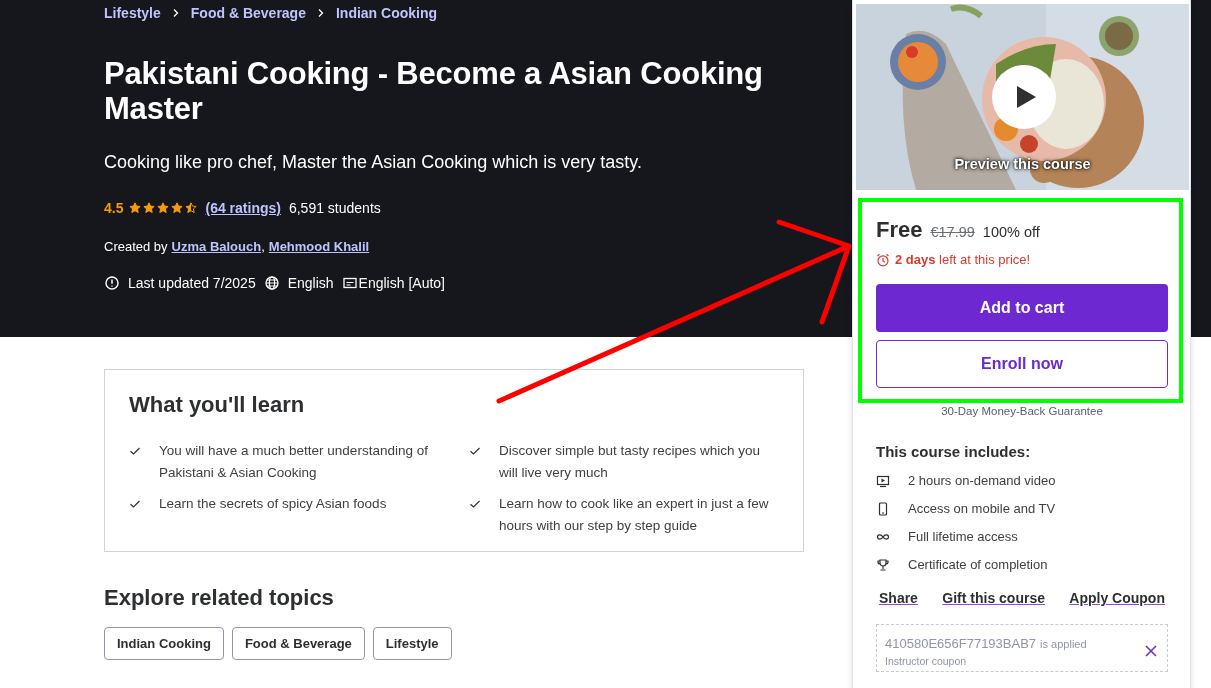 The width and height of the screenshot is (1211, 688). Describe the element at coordinates (271, 283) in the screenshot. I see `globe-icon` at that location.